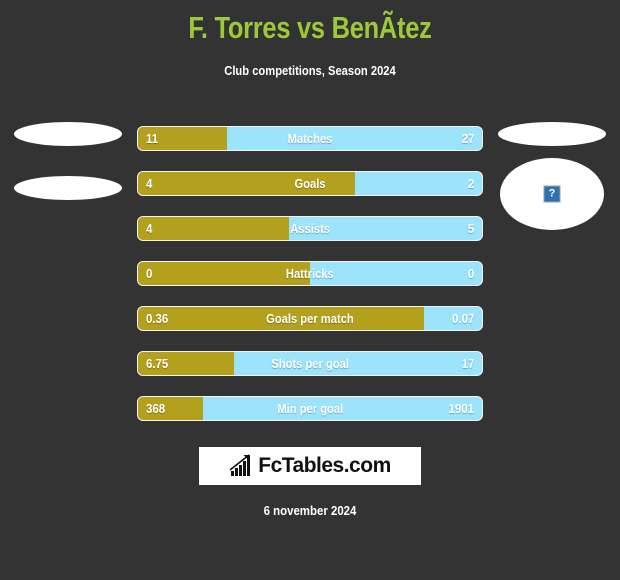  What do you see at coordinates (470, 183) in the screenshot?
I see `stat-away-value: 2` at bounding box center [470, 183].